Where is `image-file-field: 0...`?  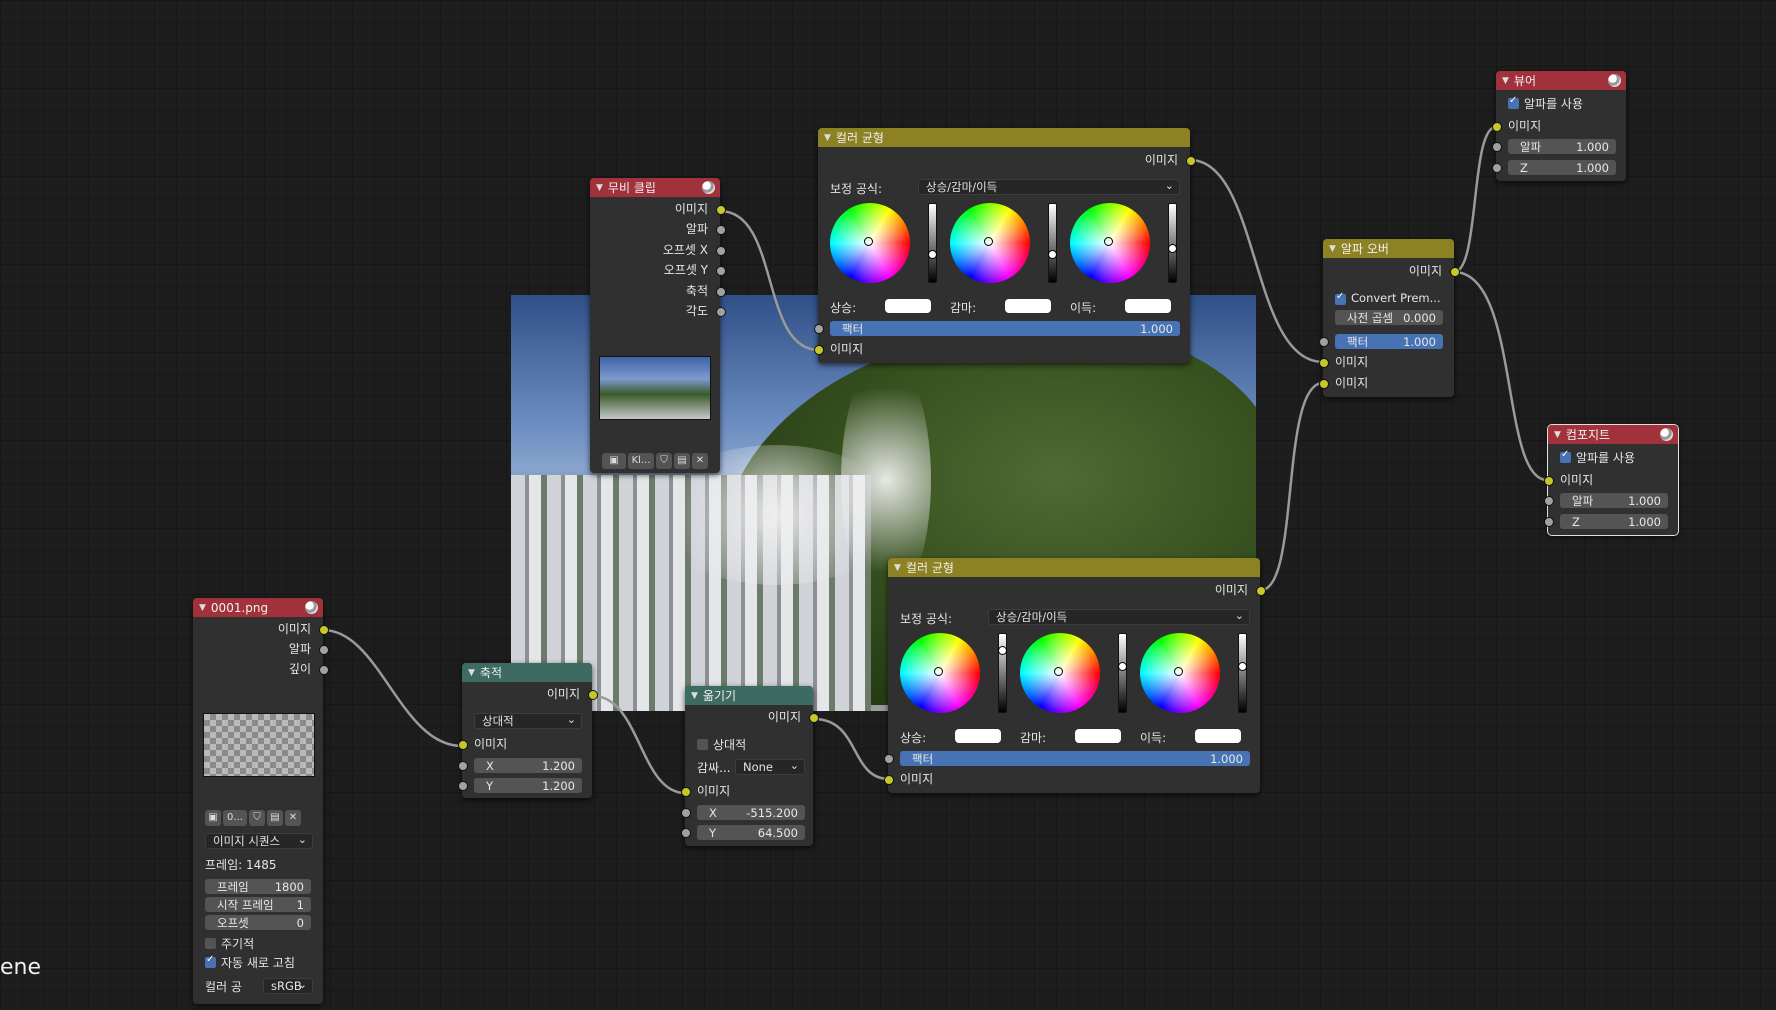
image-file-field: 0... is located at coordinates (235, 818).